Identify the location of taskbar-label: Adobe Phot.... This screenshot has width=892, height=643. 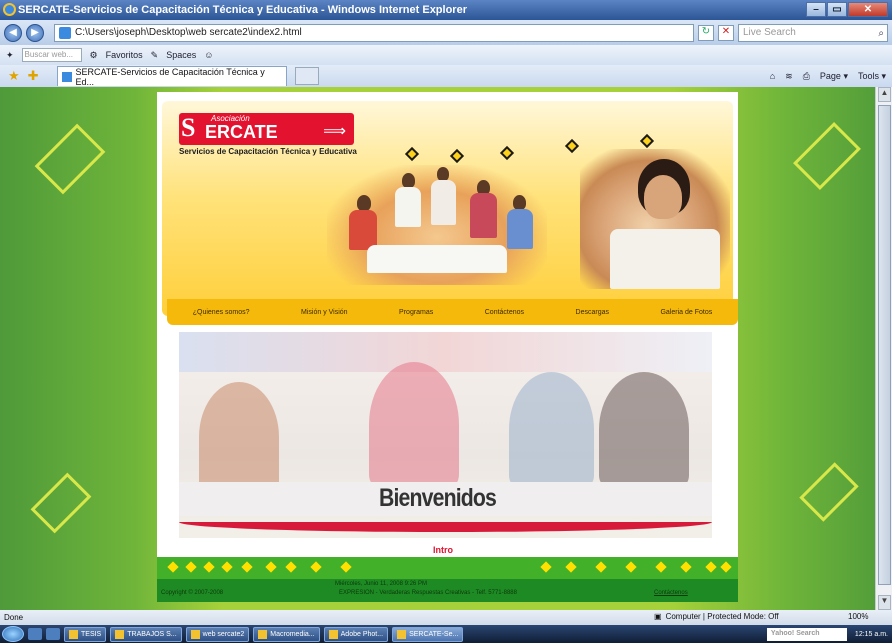
(362, 634).